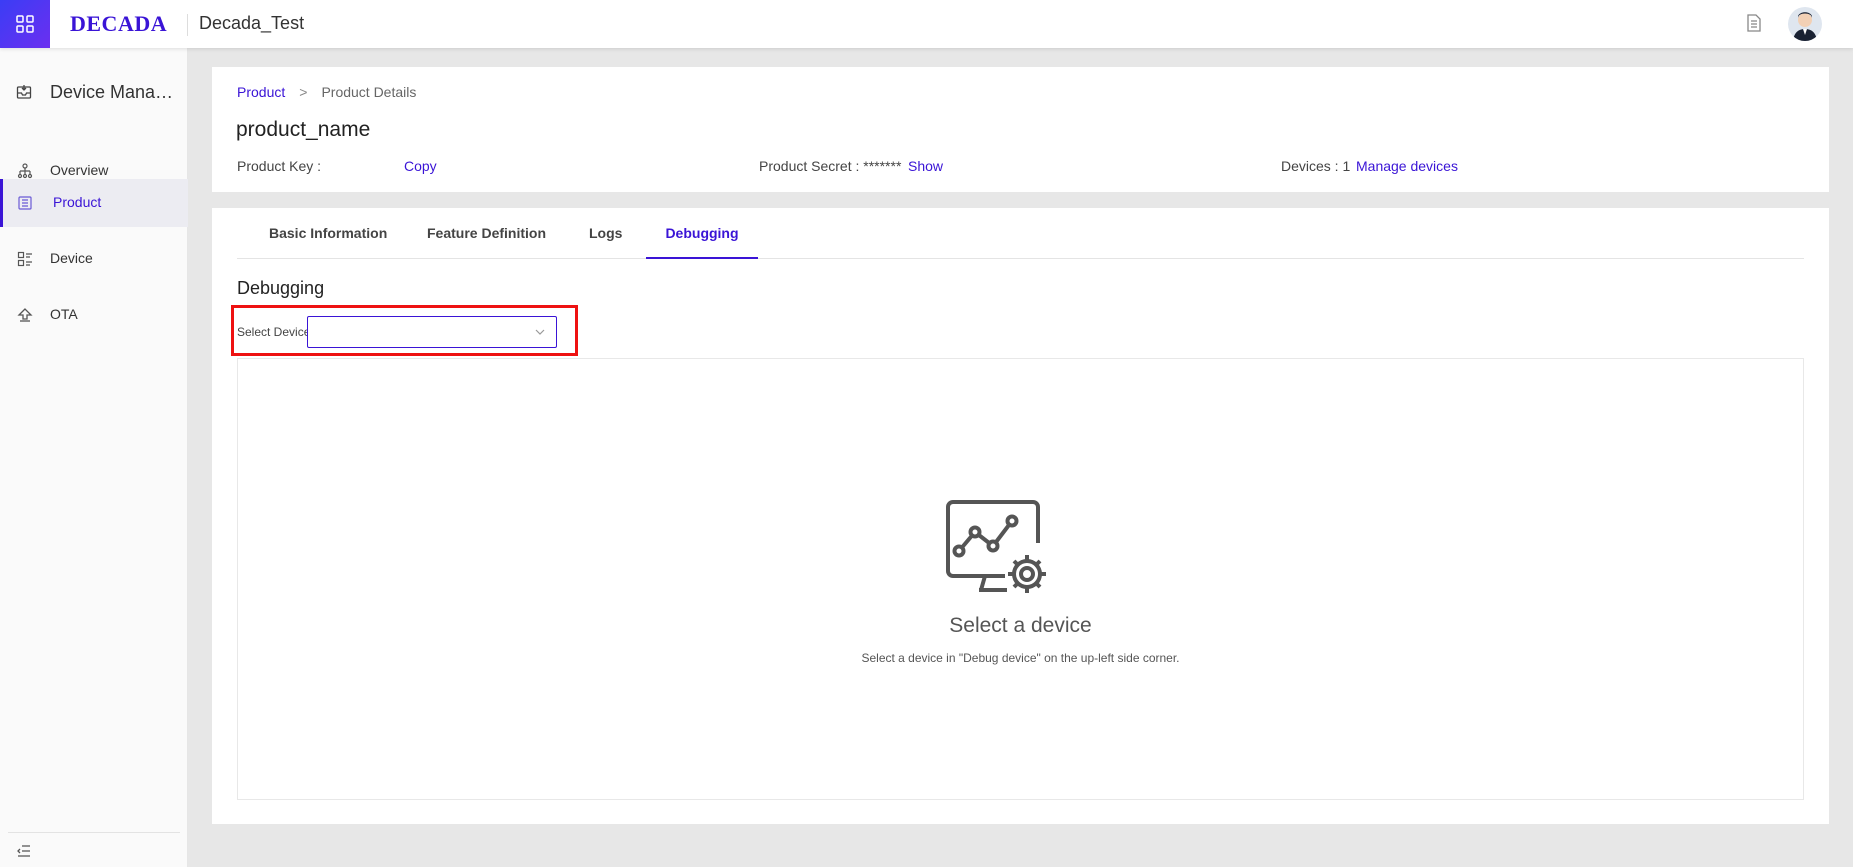 Image resolution: width=1853 pixels, height=867 pixels. I want to click on tab-logs: Logs, so click(605, 242).